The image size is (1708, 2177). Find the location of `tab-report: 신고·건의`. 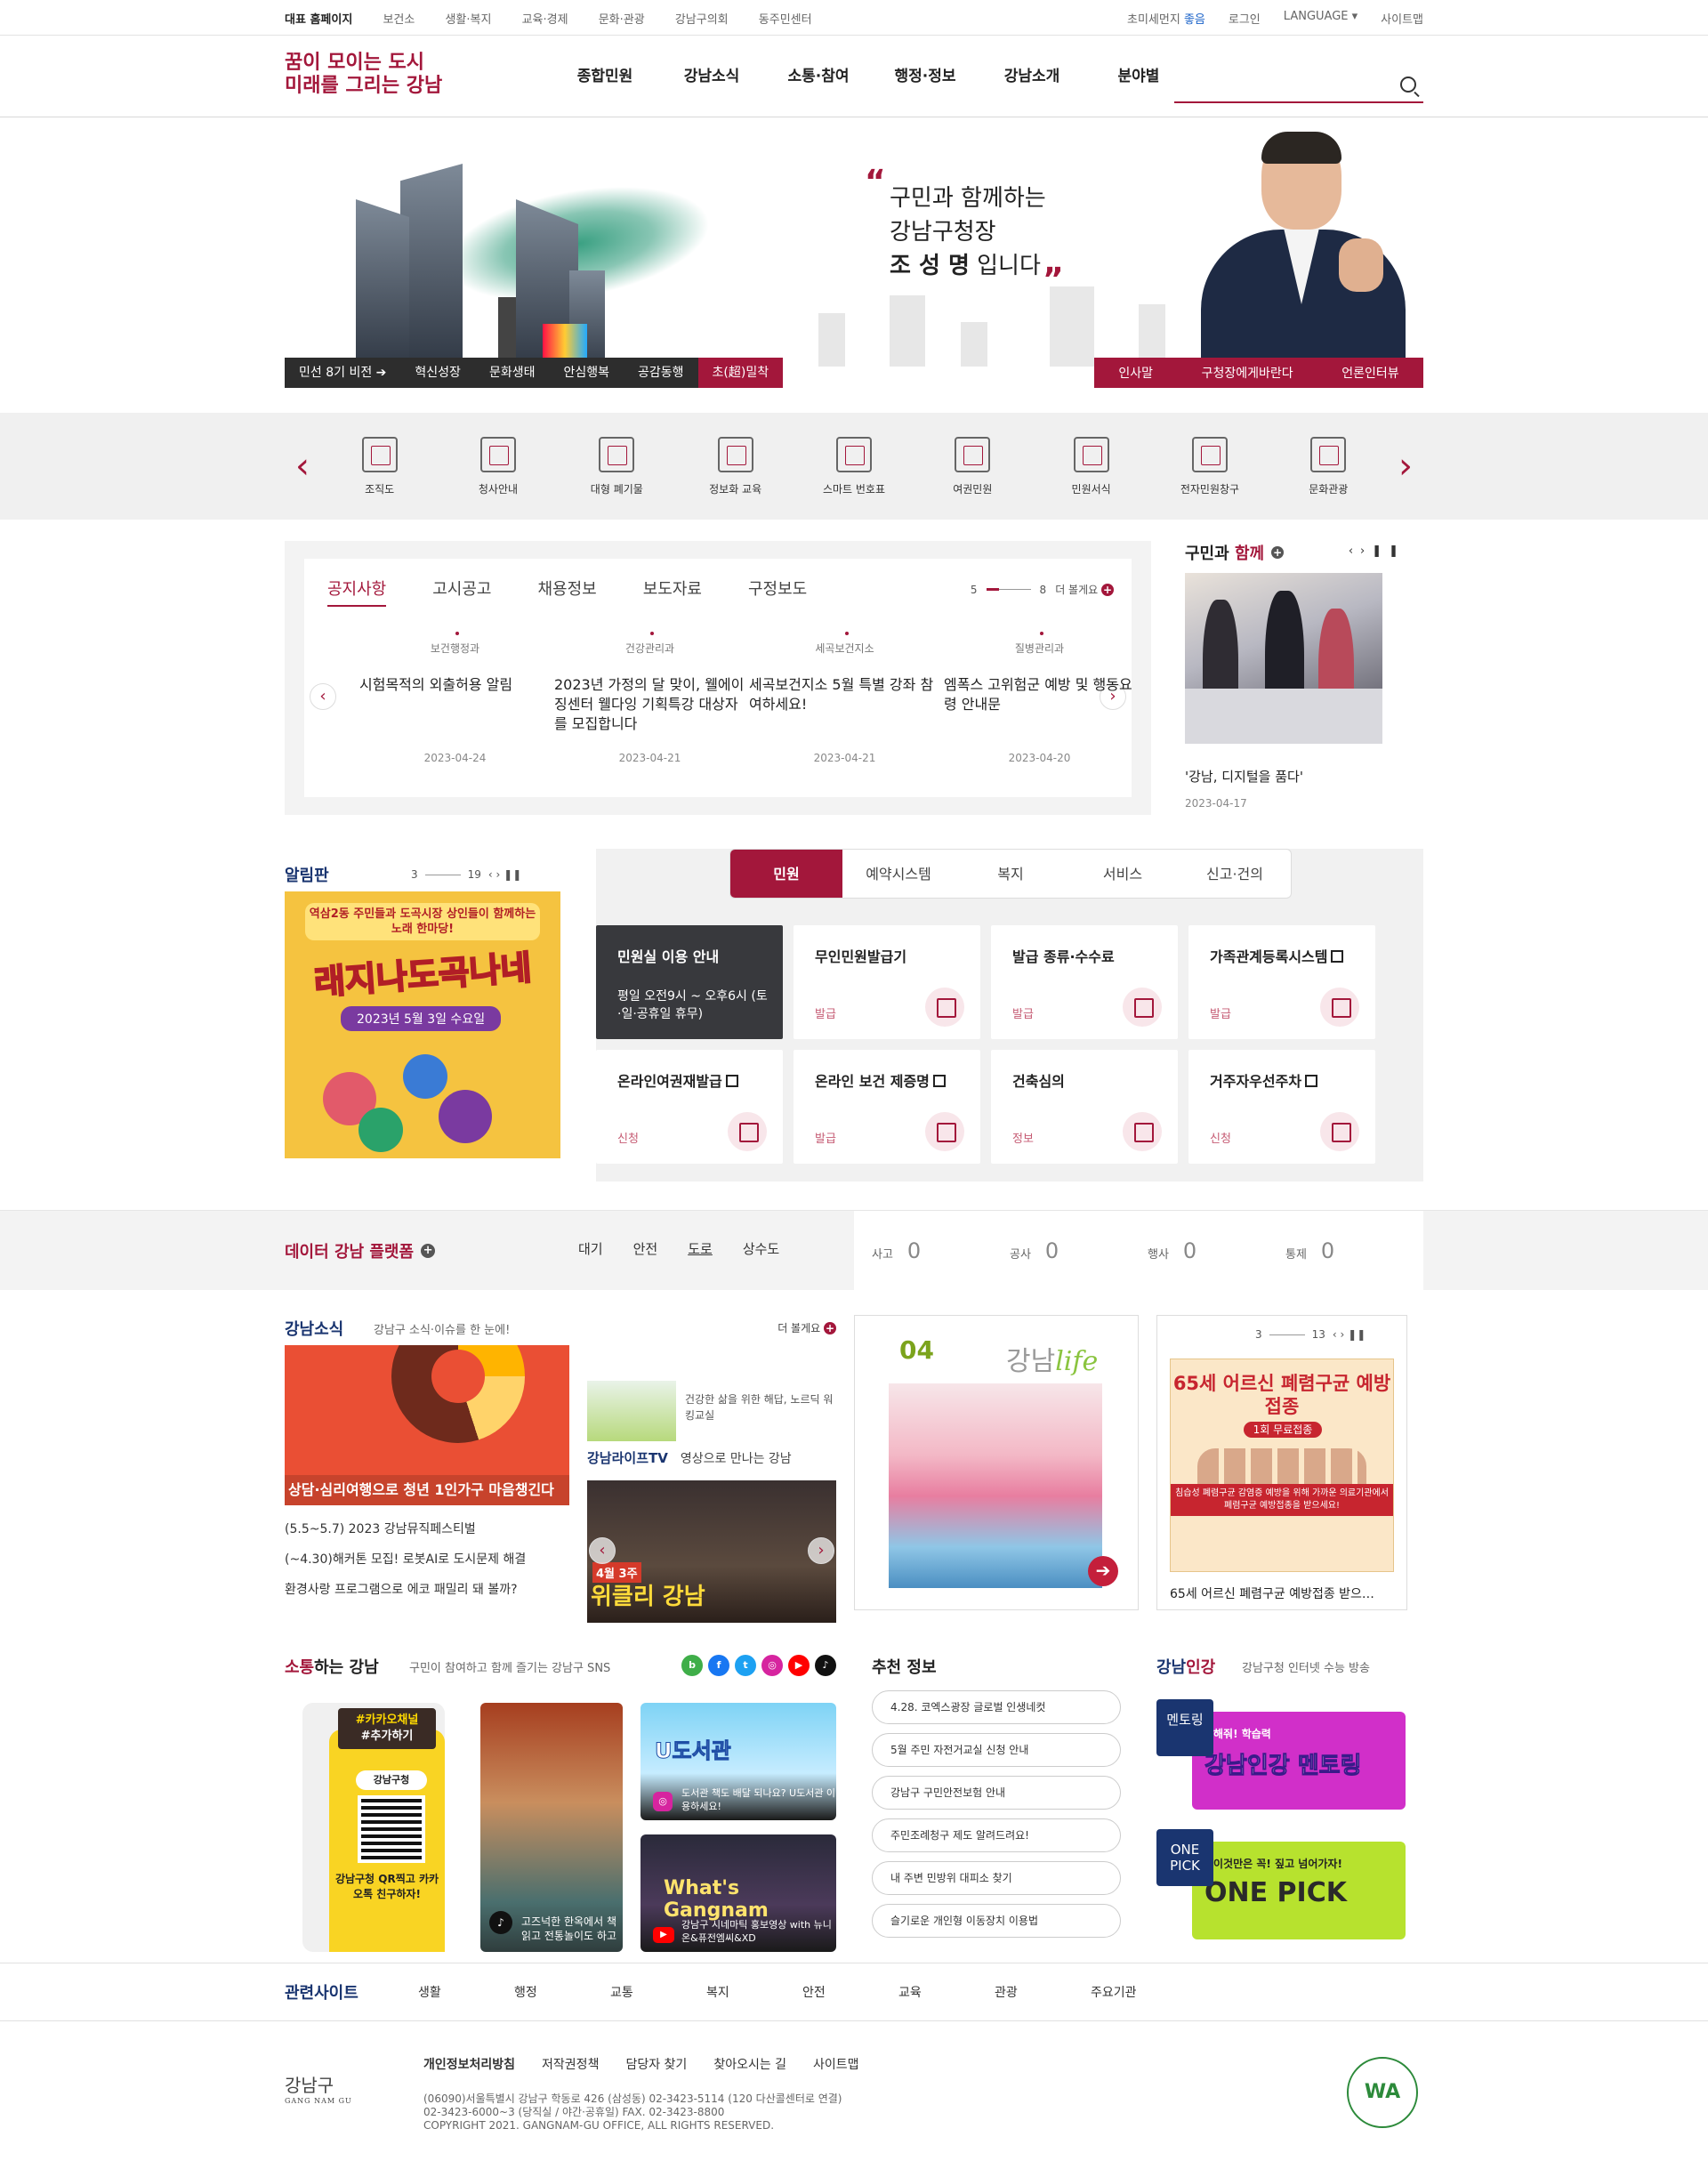

tab-report: 신고·건의 is located at coordinates (1235, 874).